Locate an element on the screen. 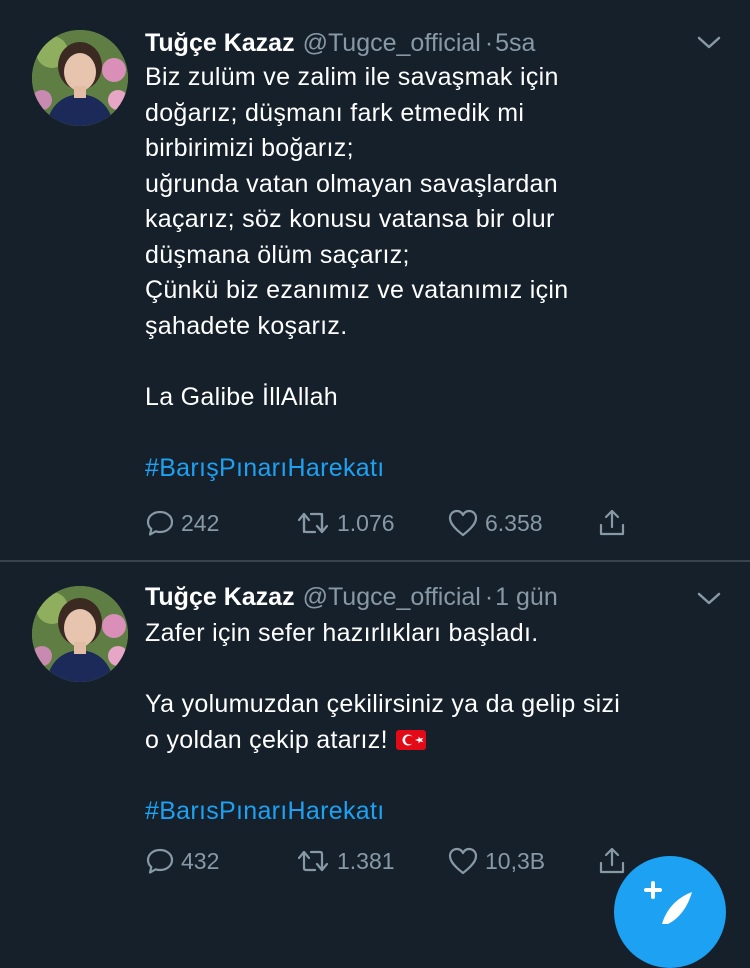  tweet-text-line: Biz zulüm ve zalim ile savaşmak için is located at coordinates (352, 77).